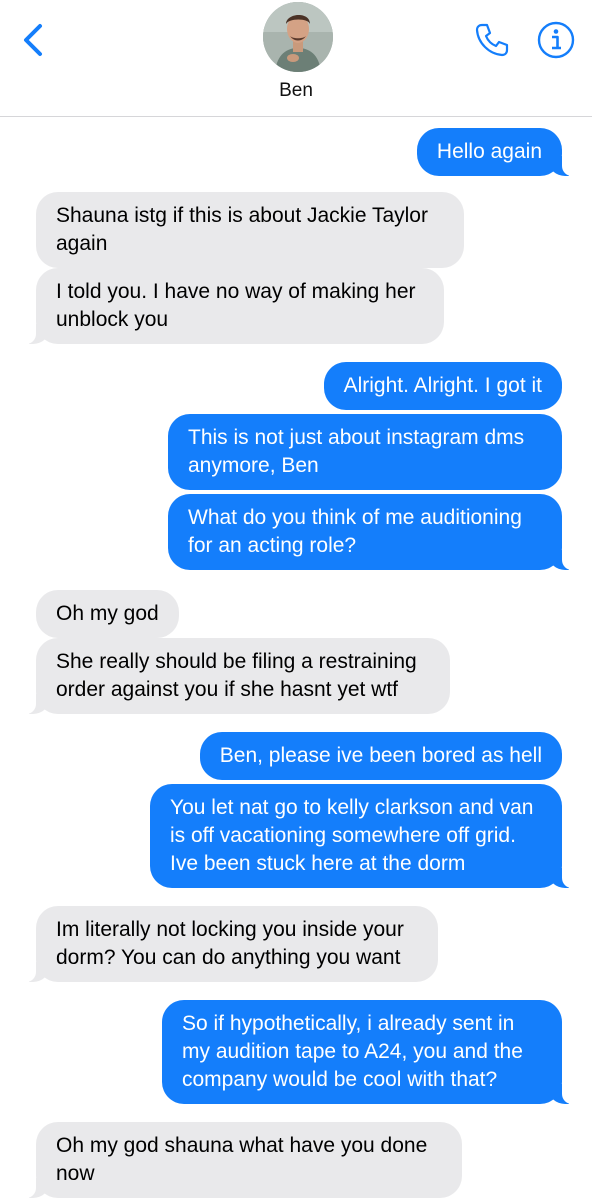  Describe the element at coordinates (296, 91) in the screenshot. I see `contact-name: Ben` at that location.